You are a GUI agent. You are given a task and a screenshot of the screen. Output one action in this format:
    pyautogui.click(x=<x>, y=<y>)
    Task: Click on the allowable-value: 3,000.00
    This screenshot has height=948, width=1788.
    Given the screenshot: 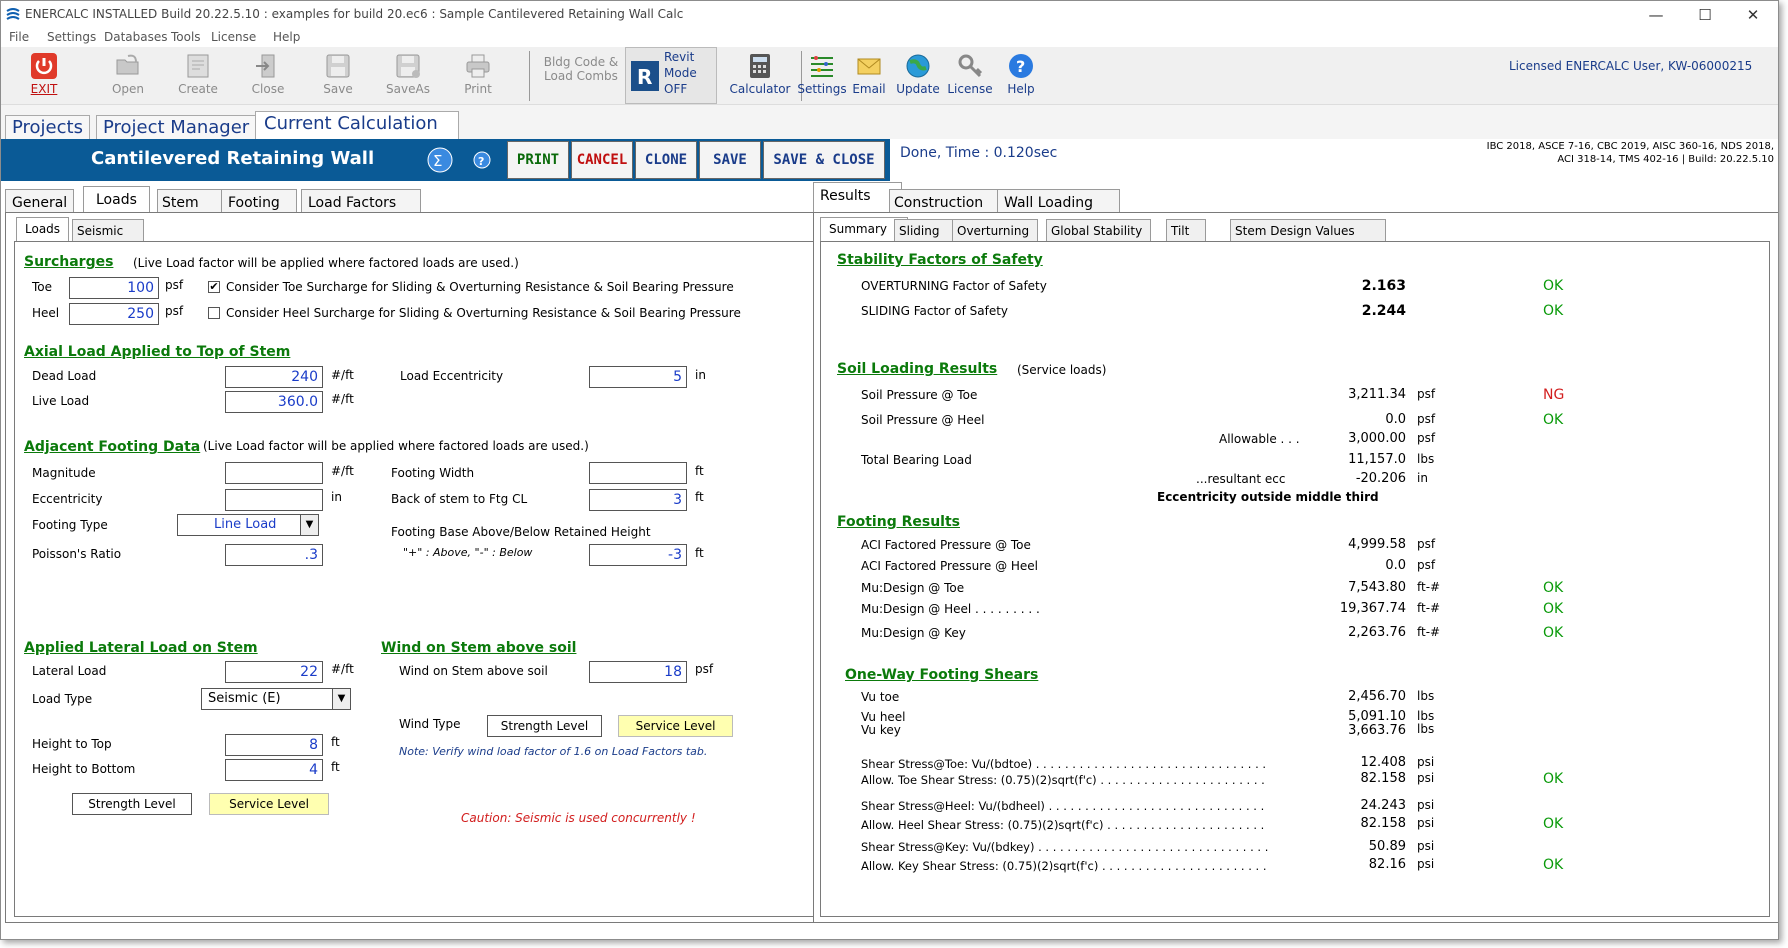 What is the action you would take?
    pyautogui.click(x=1377, y=438)
    